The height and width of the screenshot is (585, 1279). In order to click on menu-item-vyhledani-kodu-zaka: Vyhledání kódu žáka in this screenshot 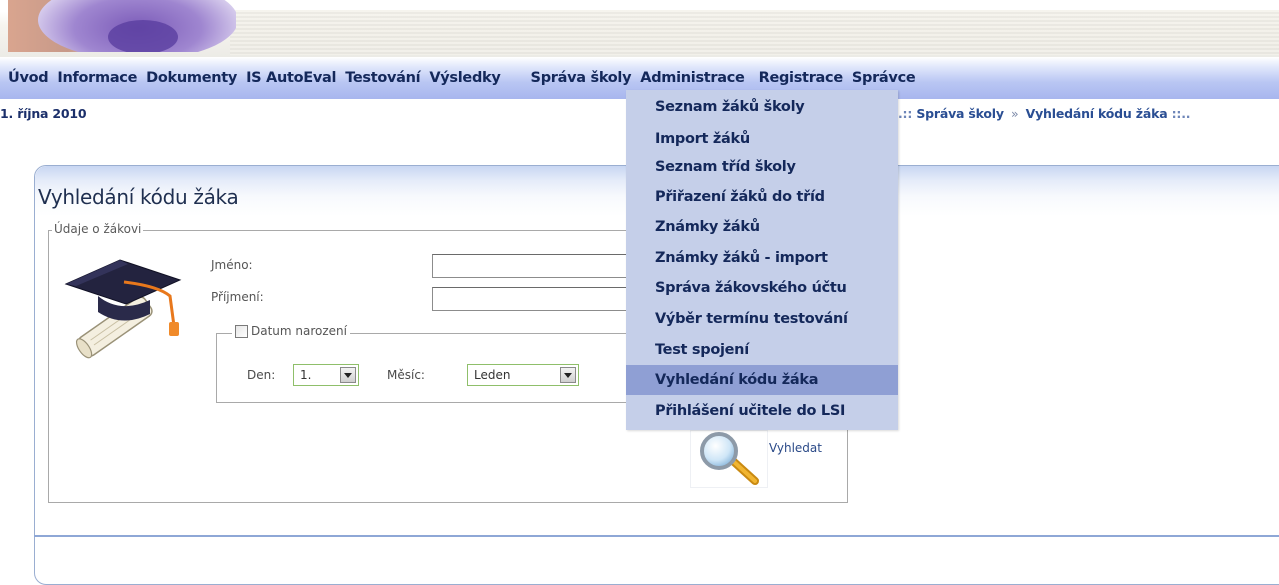, I will do `click(762, 380)`.